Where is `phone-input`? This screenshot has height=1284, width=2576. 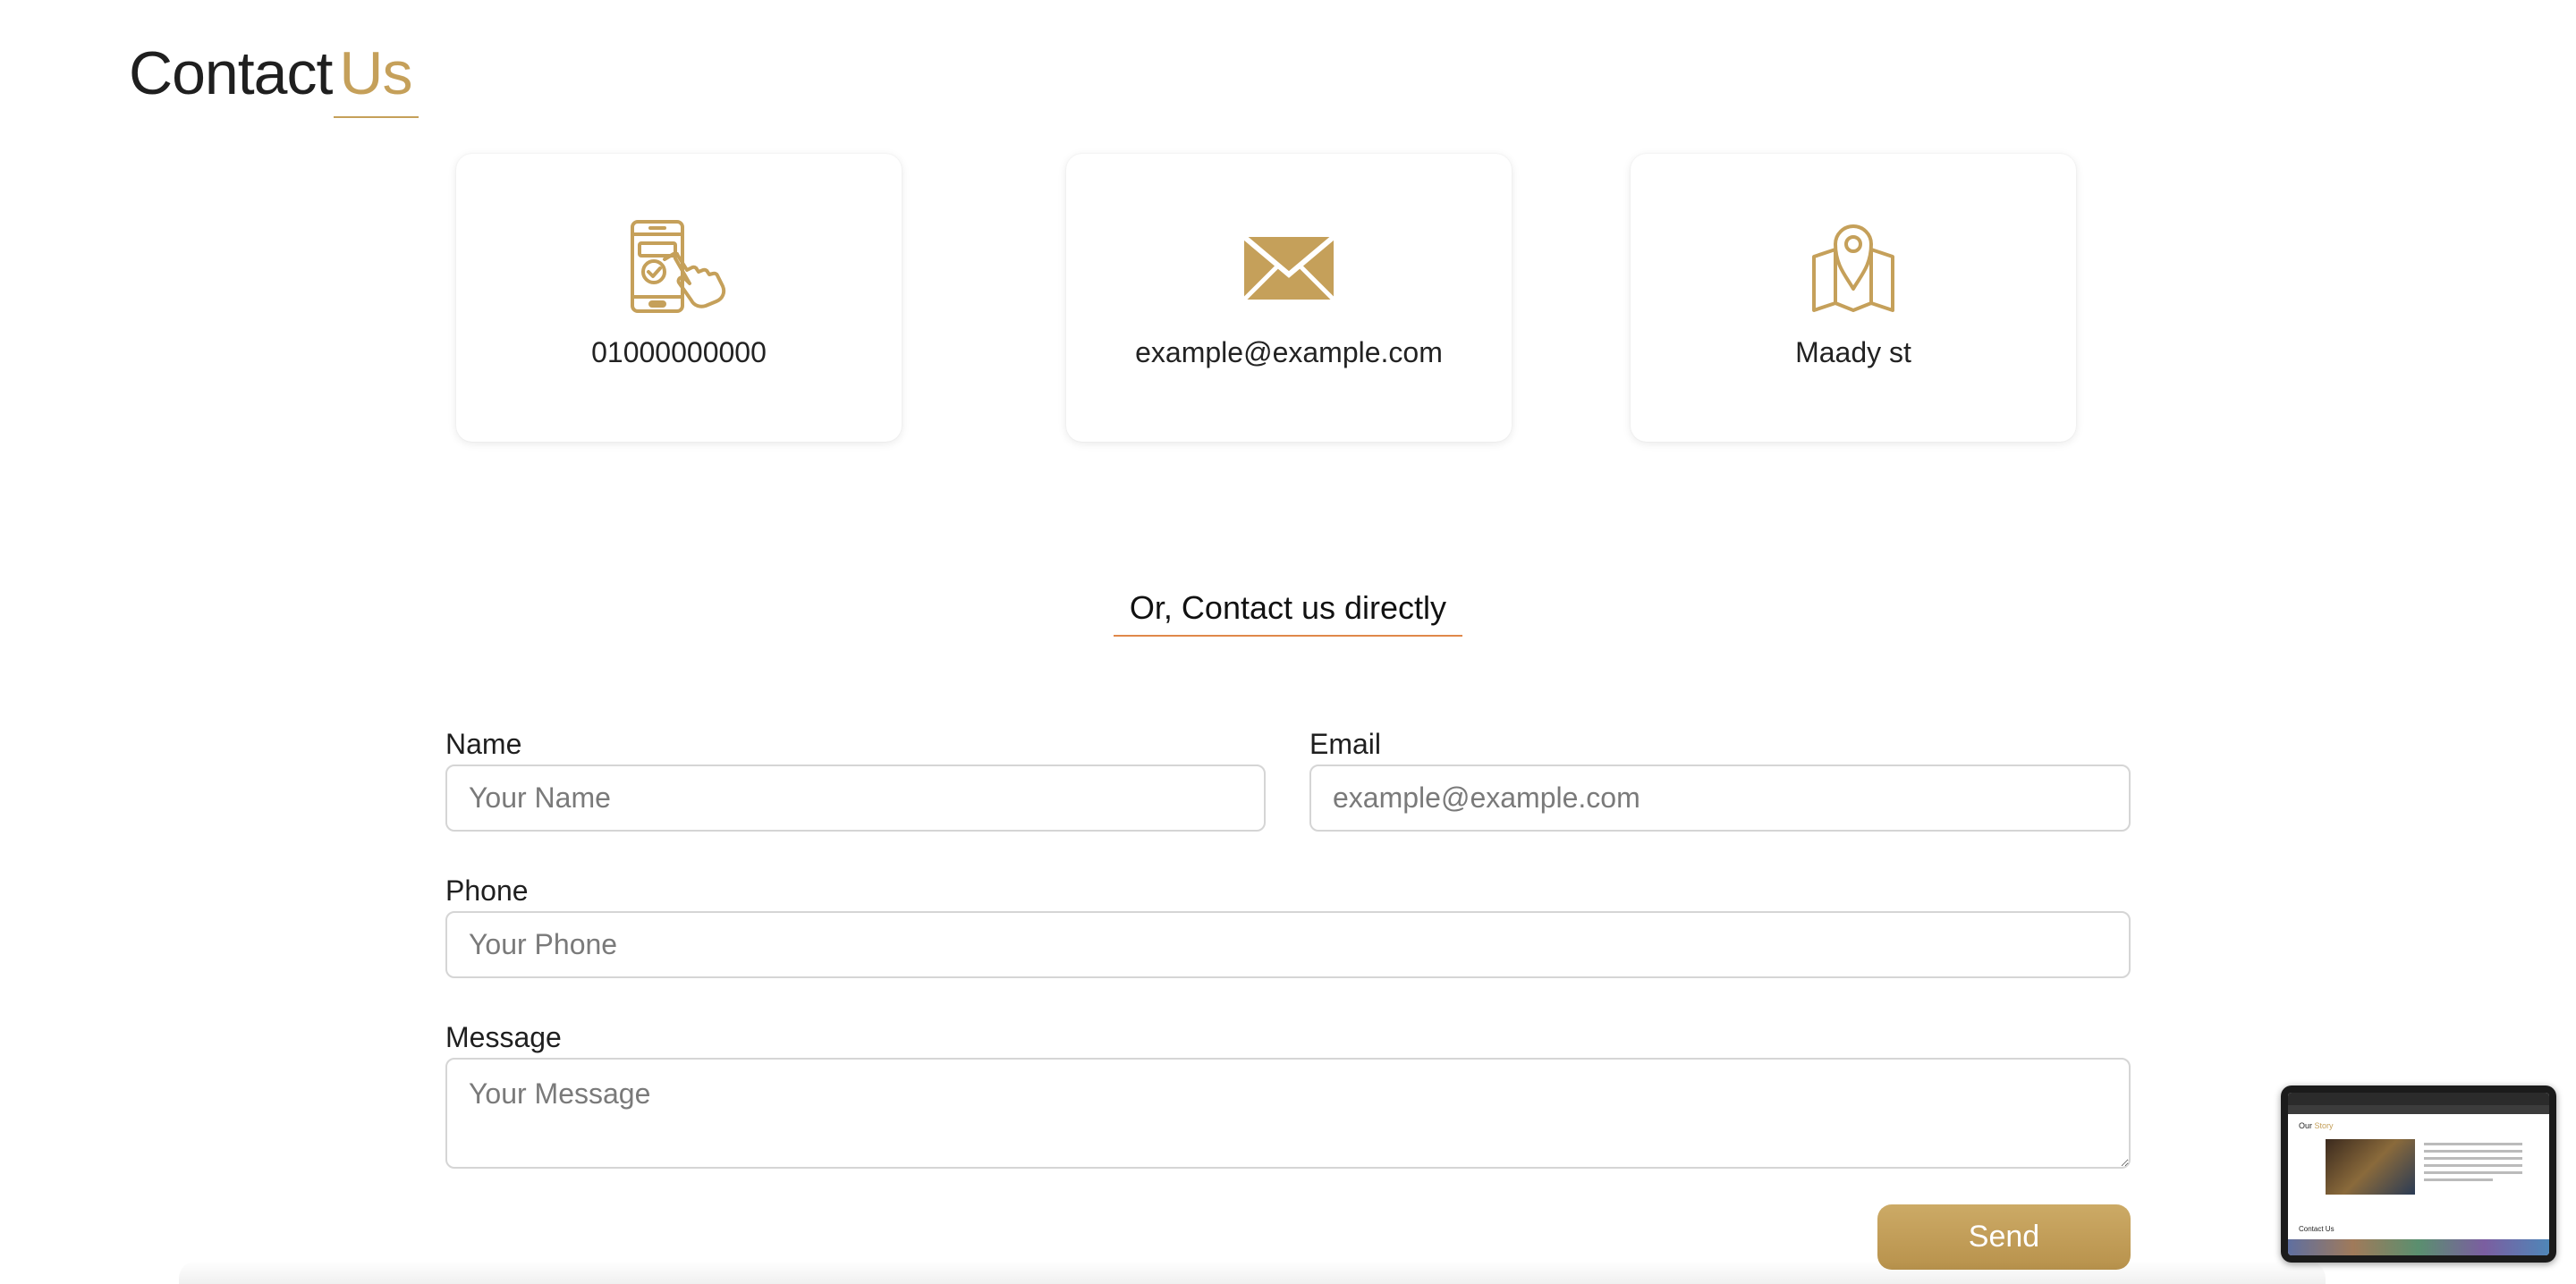
phone-input is located at coordinates (1288, 945).